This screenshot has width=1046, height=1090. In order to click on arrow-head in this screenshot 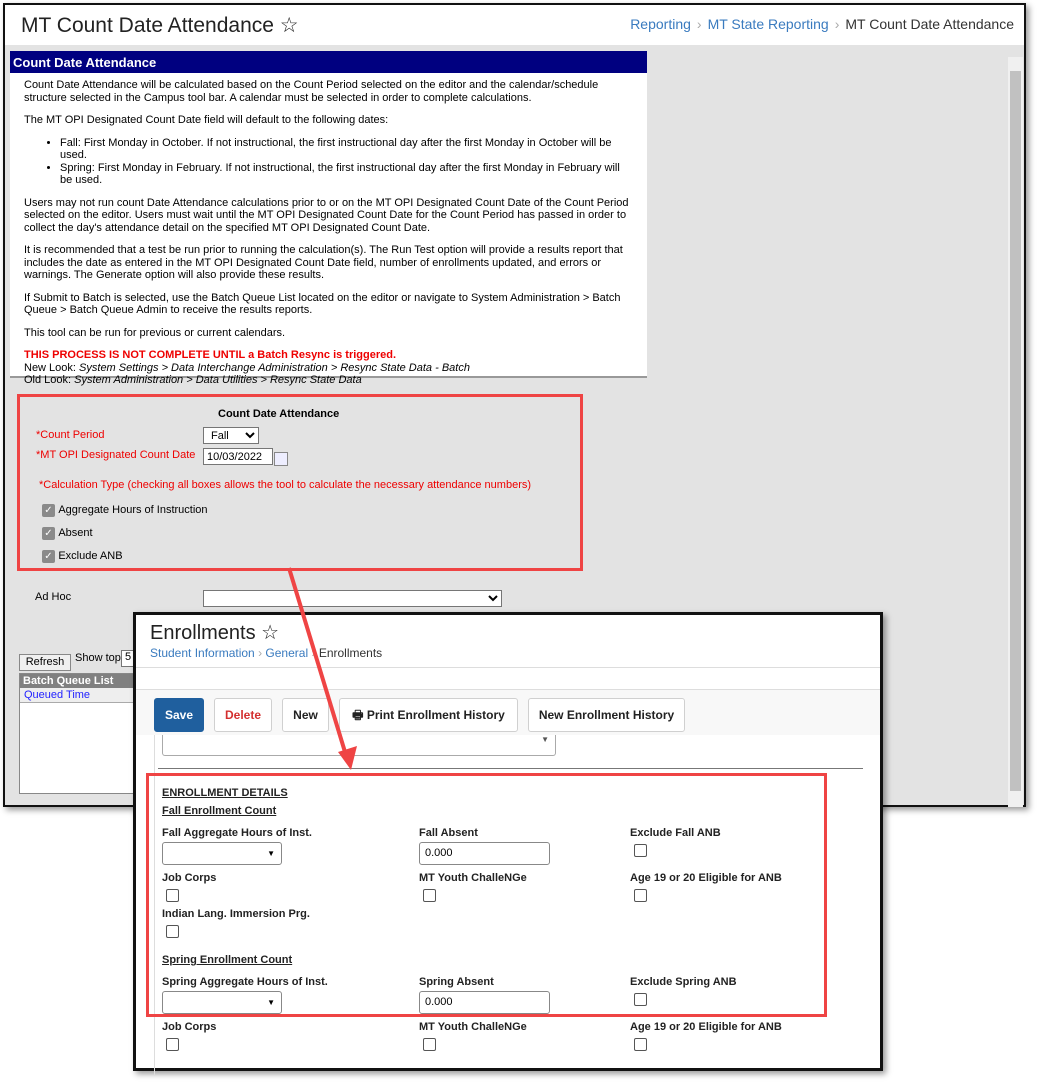, I will do `click(347, 758)`.